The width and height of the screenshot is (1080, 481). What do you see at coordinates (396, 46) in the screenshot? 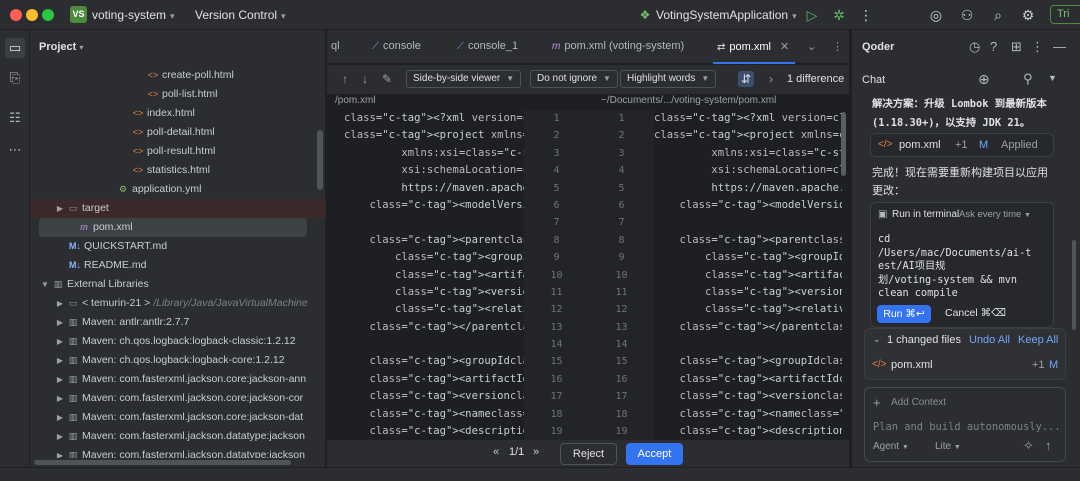
I see `tab-console: ⟋ console` at bounding box center [396, 46].